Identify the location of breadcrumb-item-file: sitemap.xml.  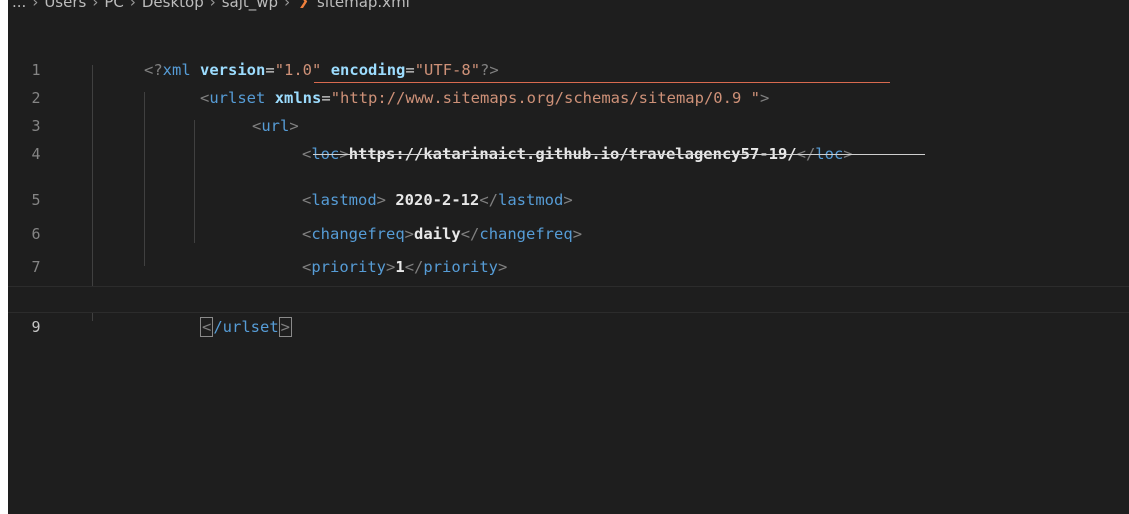
(363, 6).